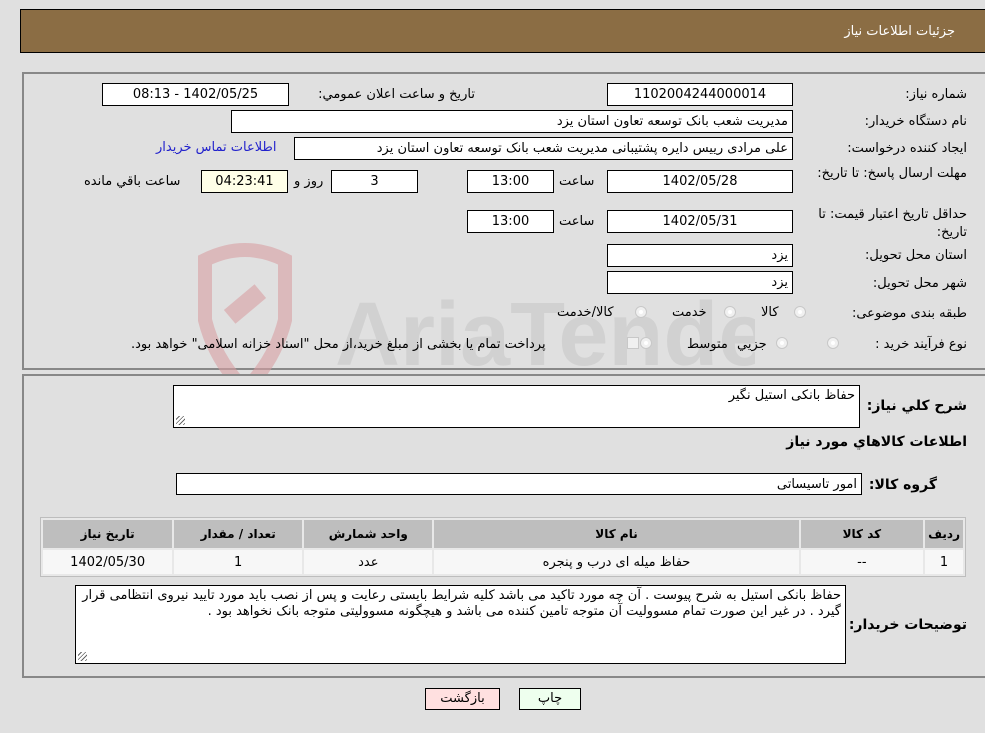 This screenshot has width=985, height=733. What do you see at coordinates (368, 534) in the screenshot?
I see `col-unit: واحد شمارش` at bounding box center [368, 534].